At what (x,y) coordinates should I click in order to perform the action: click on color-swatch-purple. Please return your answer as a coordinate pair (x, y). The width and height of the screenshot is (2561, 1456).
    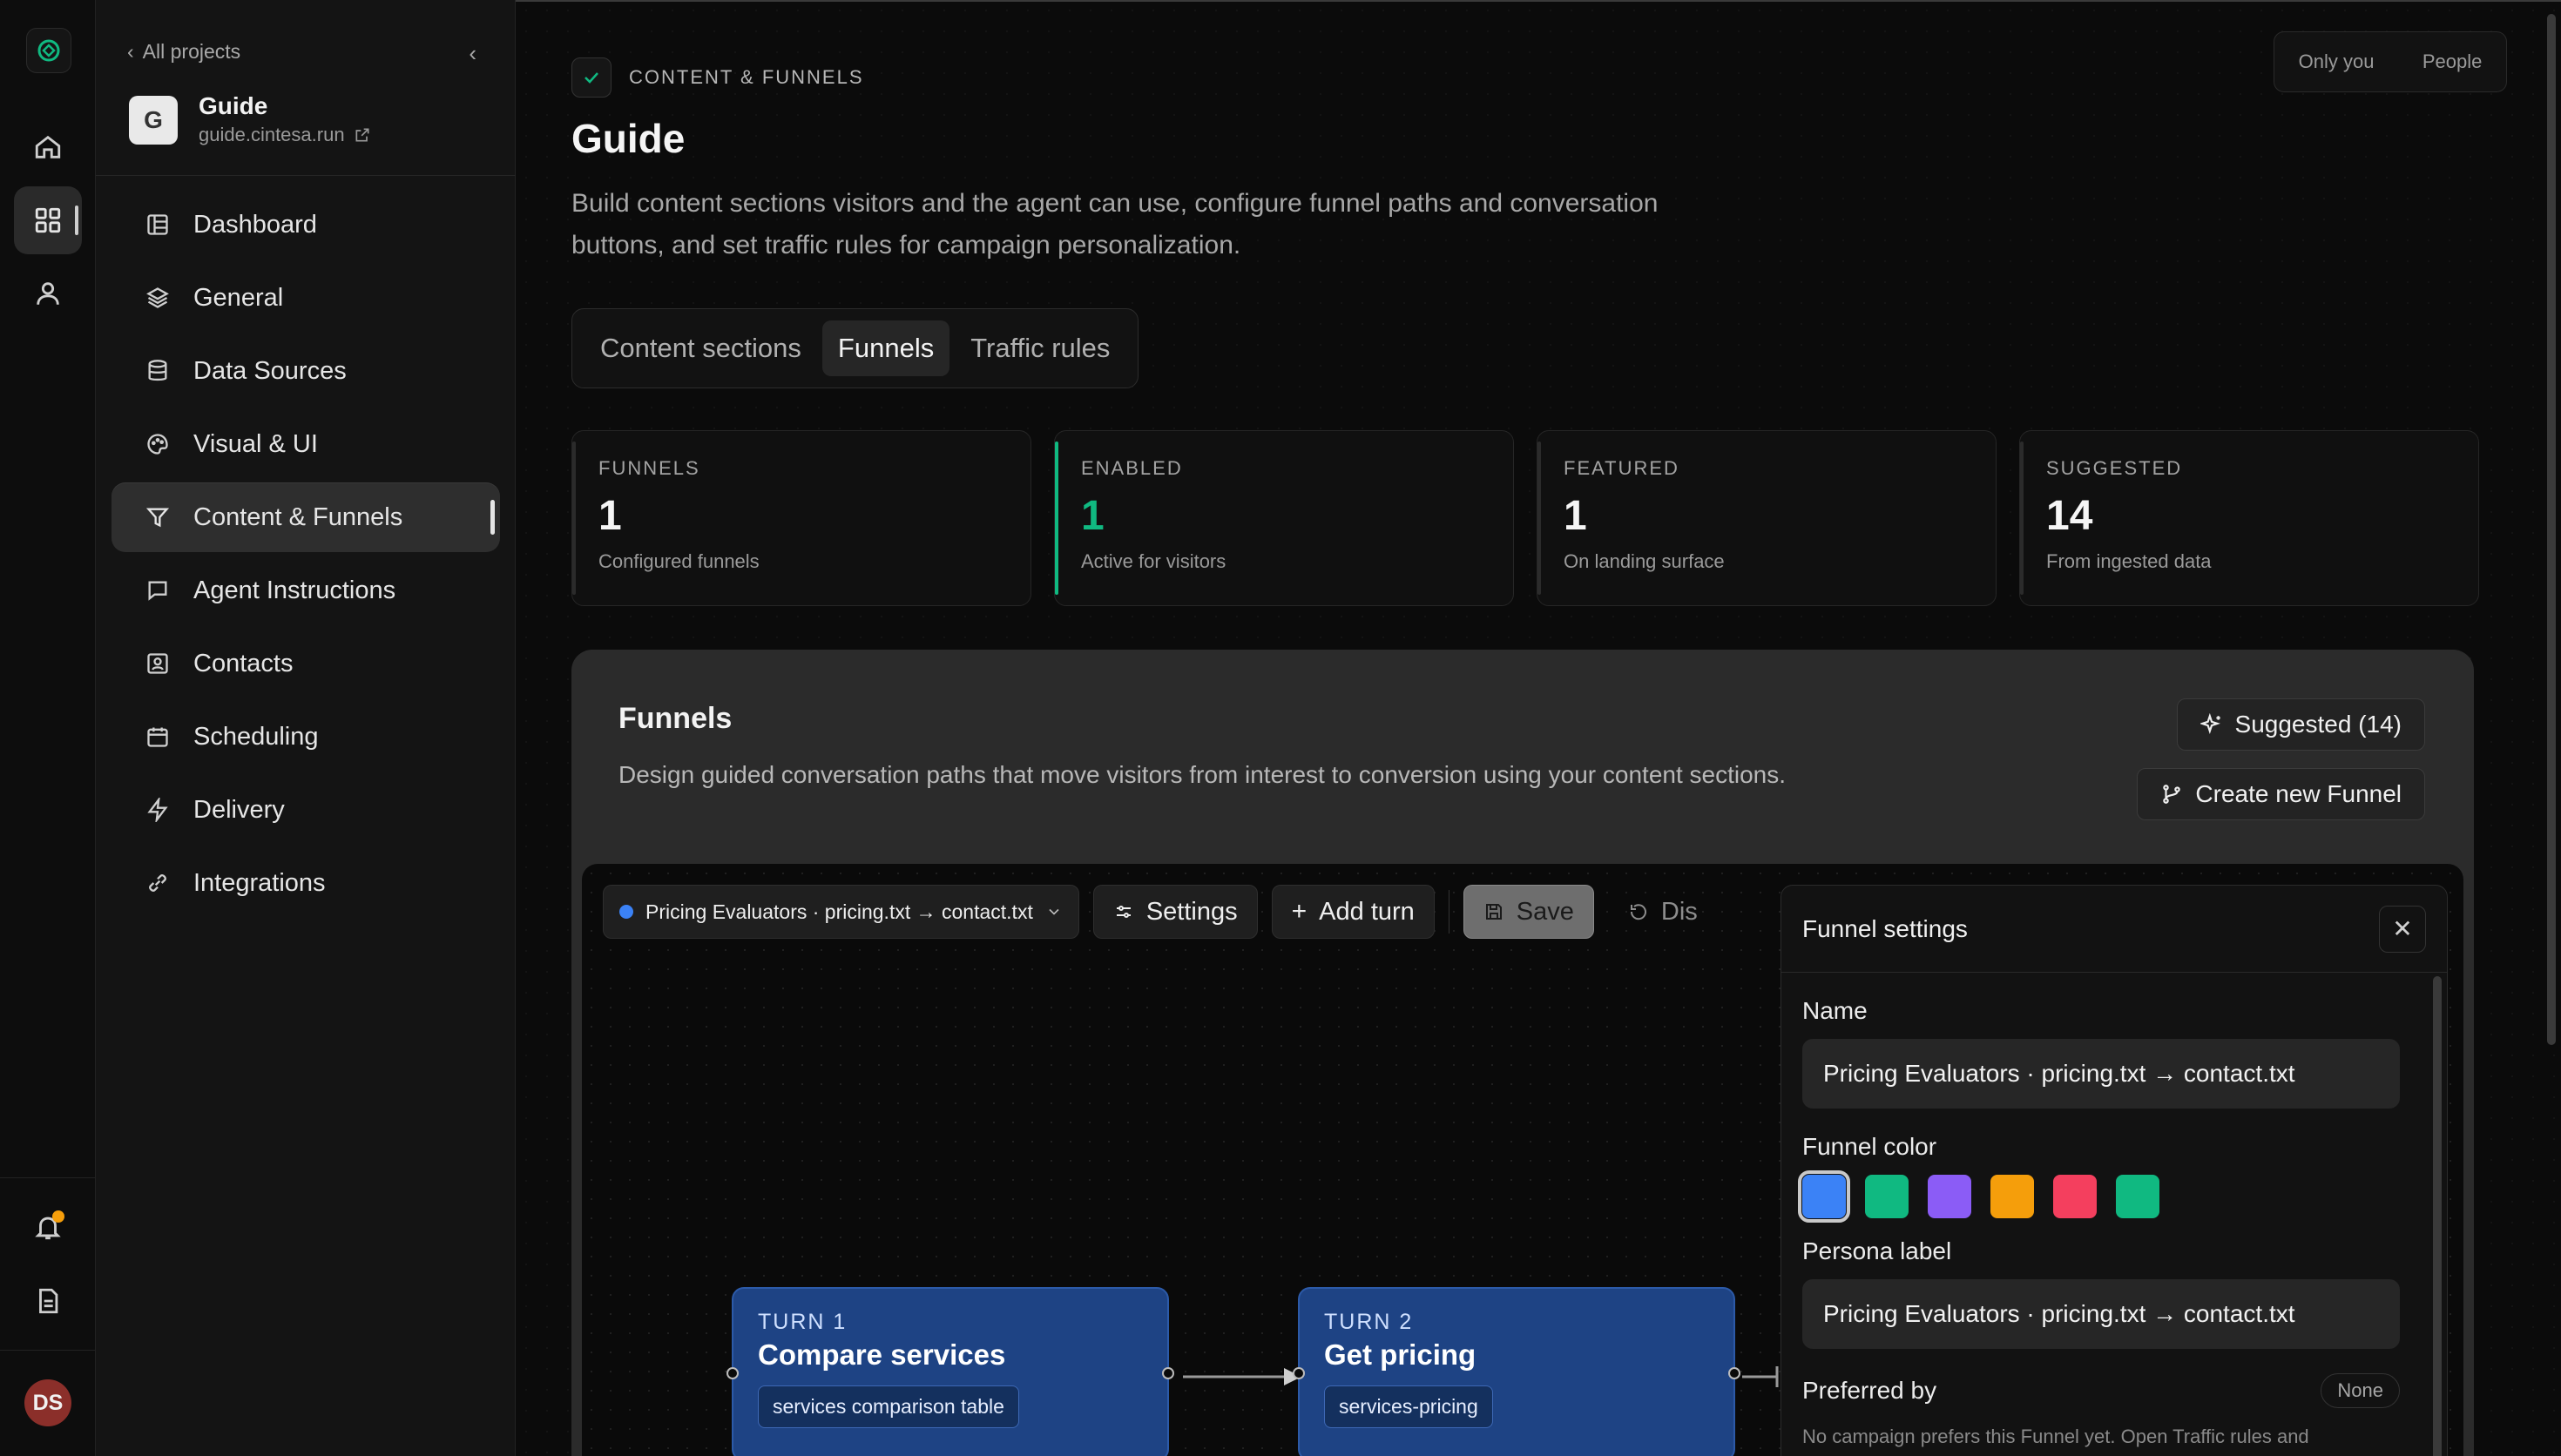
    Looking at the image, I should click on (1950, 1196).